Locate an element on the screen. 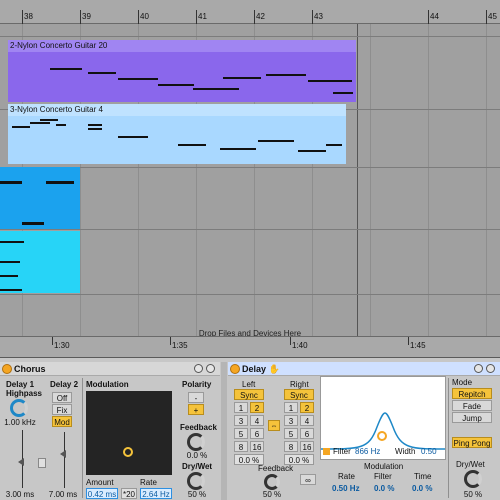 The width and height of the screenshot is (500, 500). rate-value: 2.64 Hz is located at coordinates (156, 493).